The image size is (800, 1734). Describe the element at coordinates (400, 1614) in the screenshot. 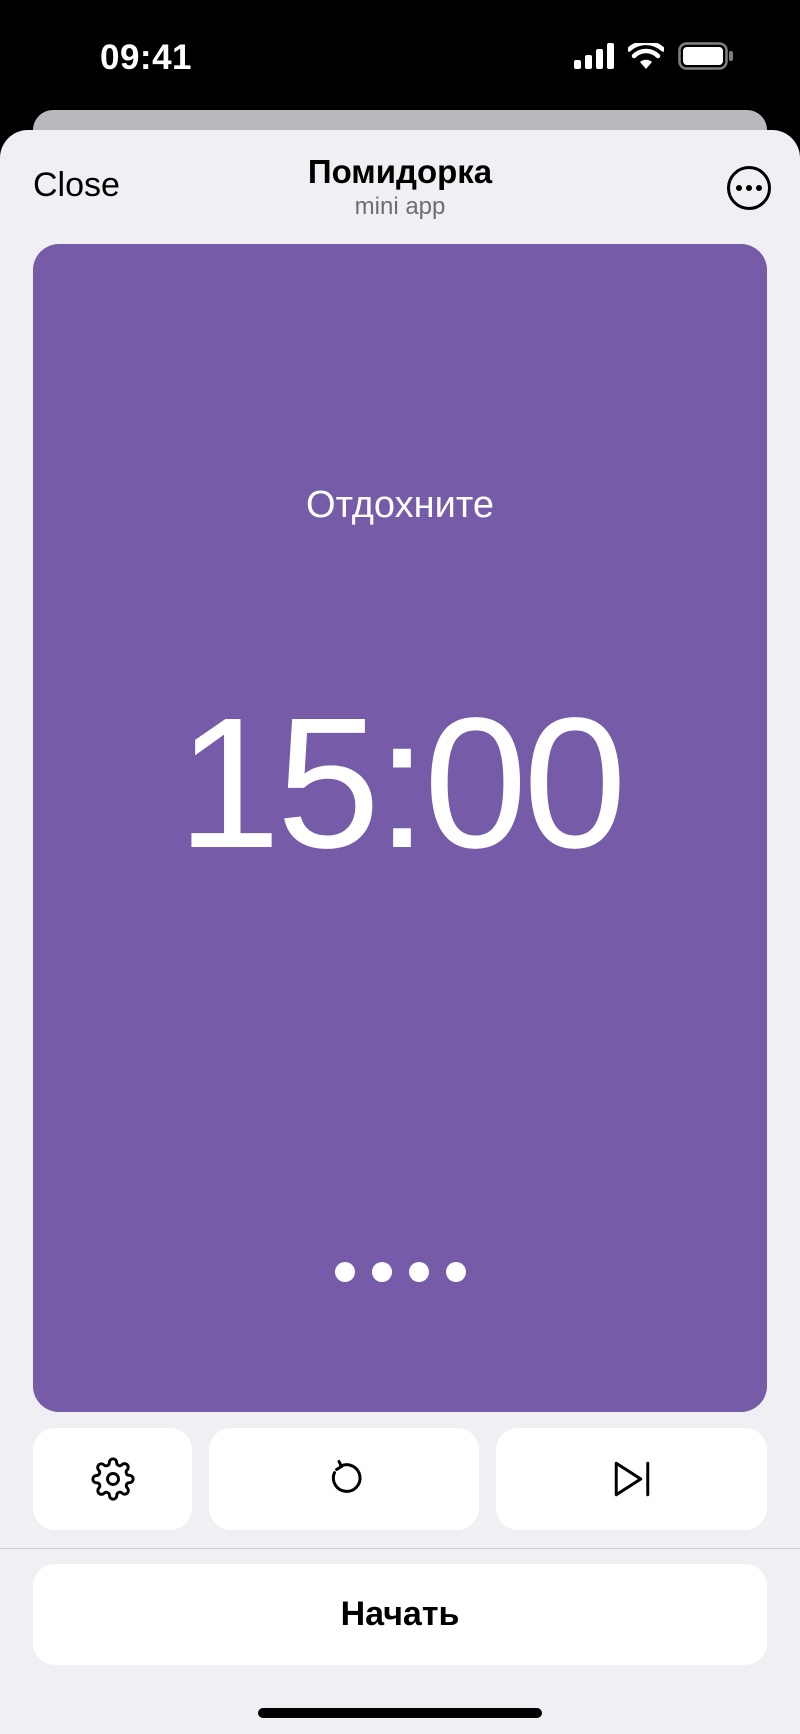

I see `start-button: Начать` at that location.